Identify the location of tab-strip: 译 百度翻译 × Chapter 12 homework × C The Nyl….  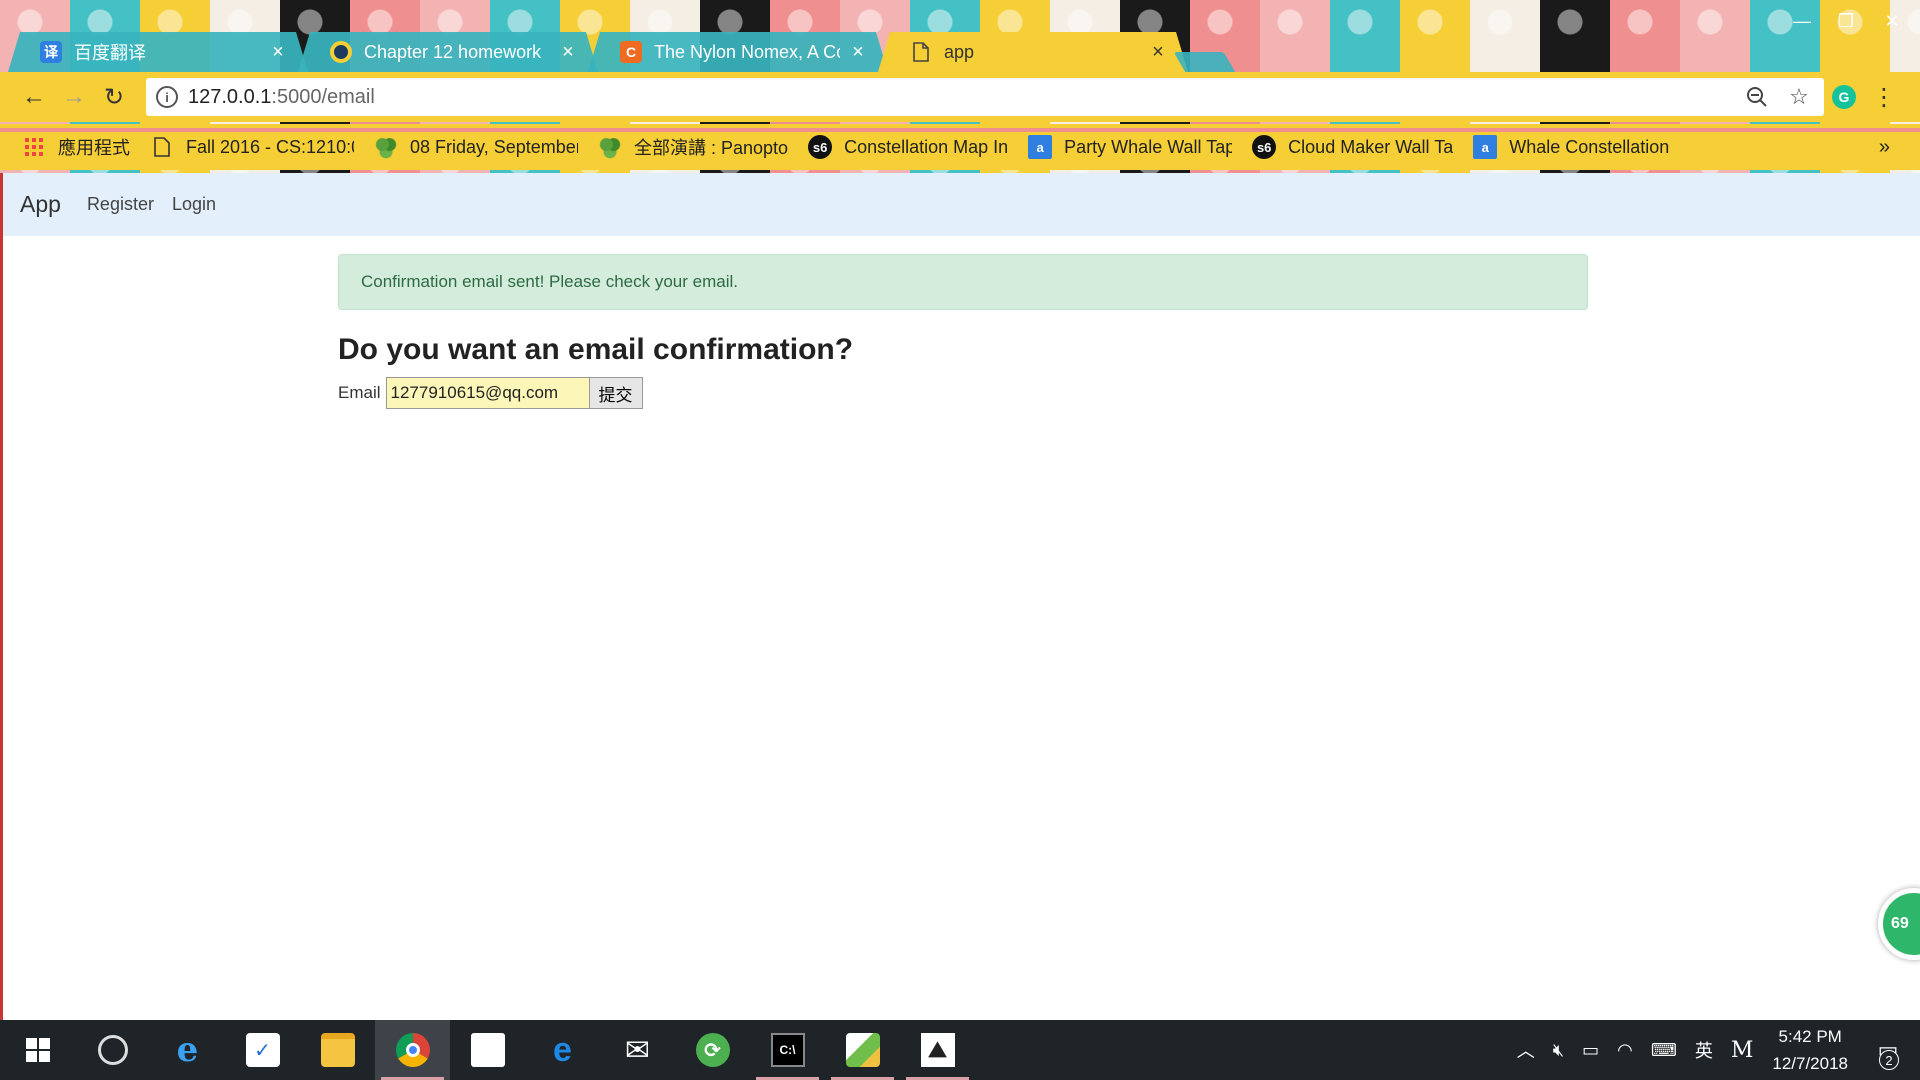
(960, 44).